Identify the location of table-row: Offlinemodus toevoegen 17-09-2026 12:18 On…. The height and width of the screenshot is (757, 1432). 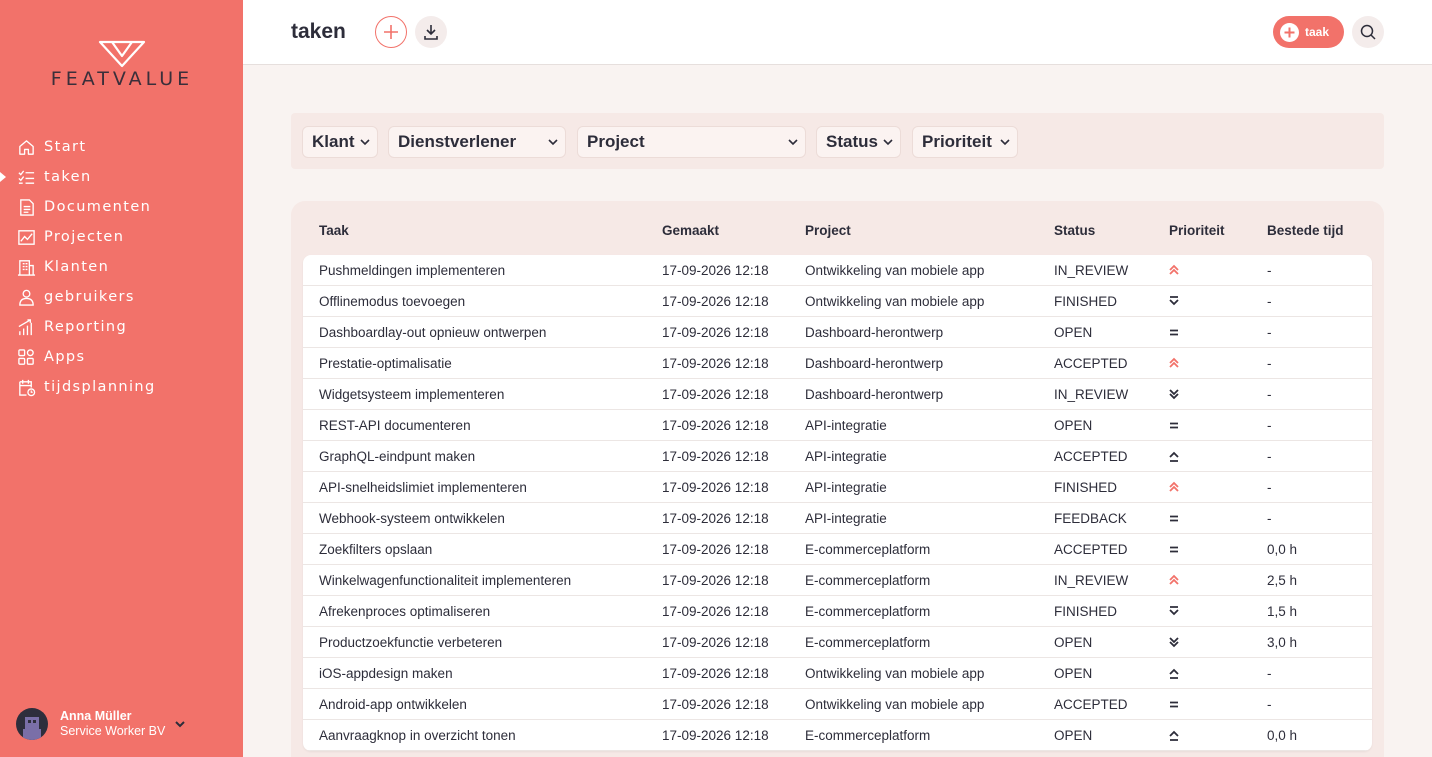
(837, 301).